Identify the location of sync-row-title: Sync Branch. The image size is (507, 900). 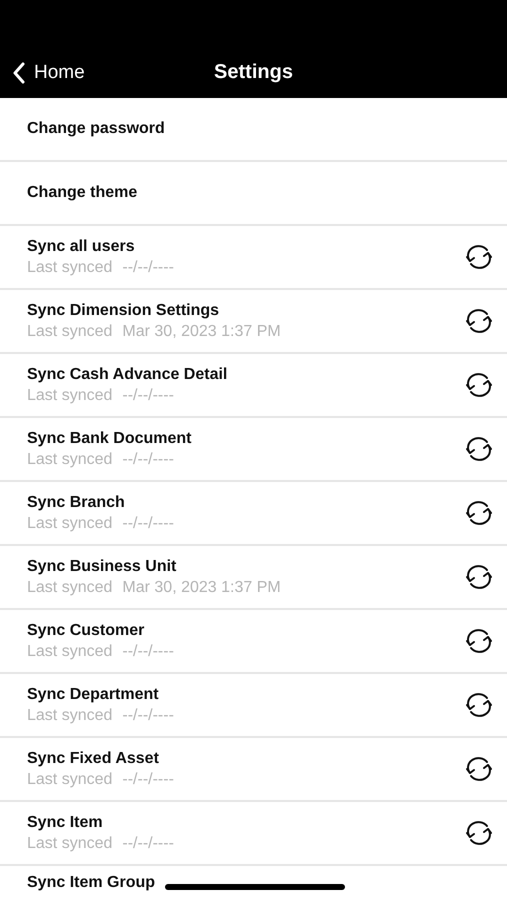
(246, 502).